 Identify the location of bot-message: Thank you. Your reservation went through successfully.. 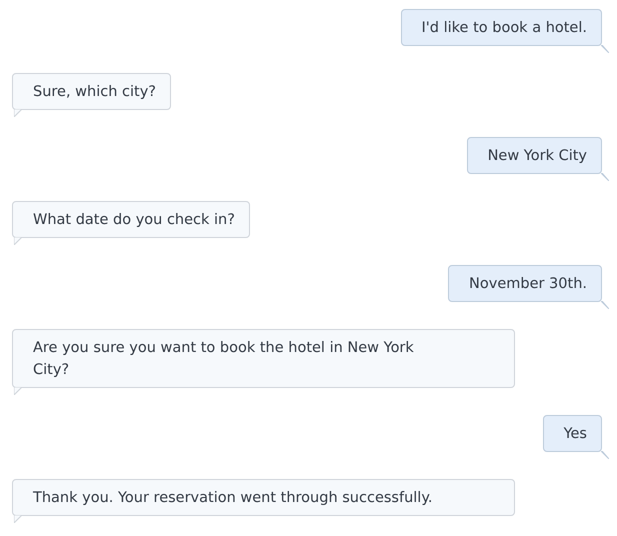
(263, 501).